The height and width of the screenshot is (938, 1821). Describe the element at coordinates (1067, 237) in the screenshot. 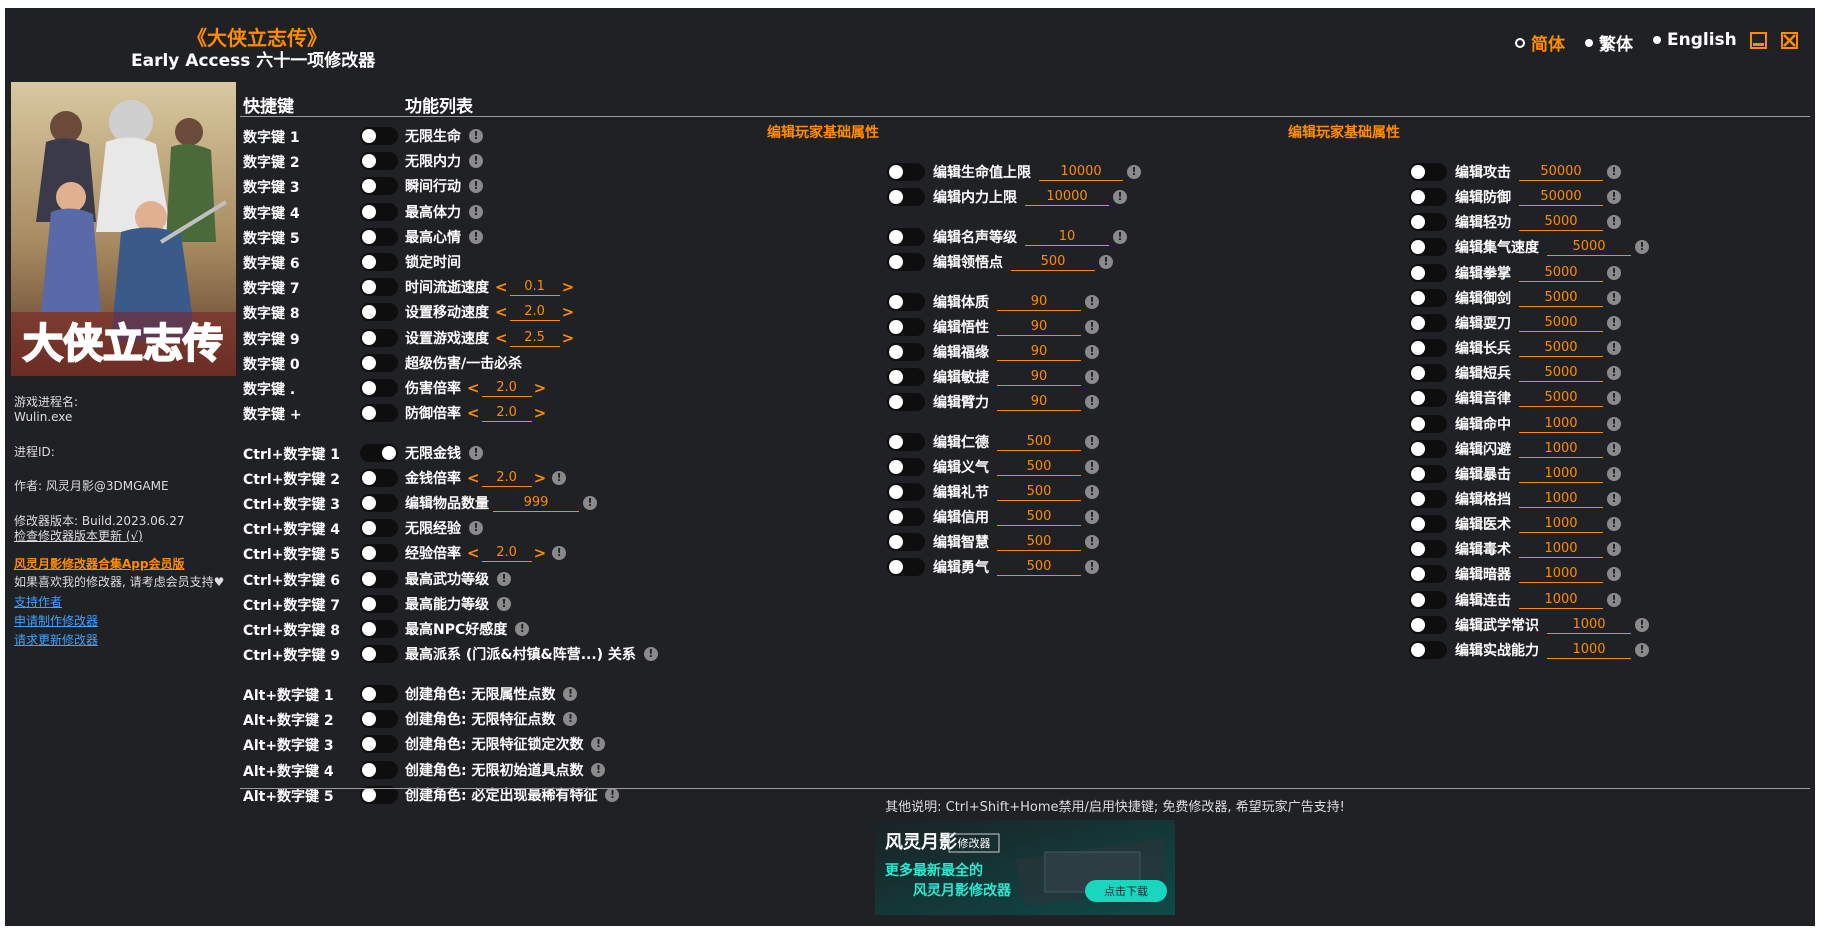

I see `edit-value-input: 10` at that location.